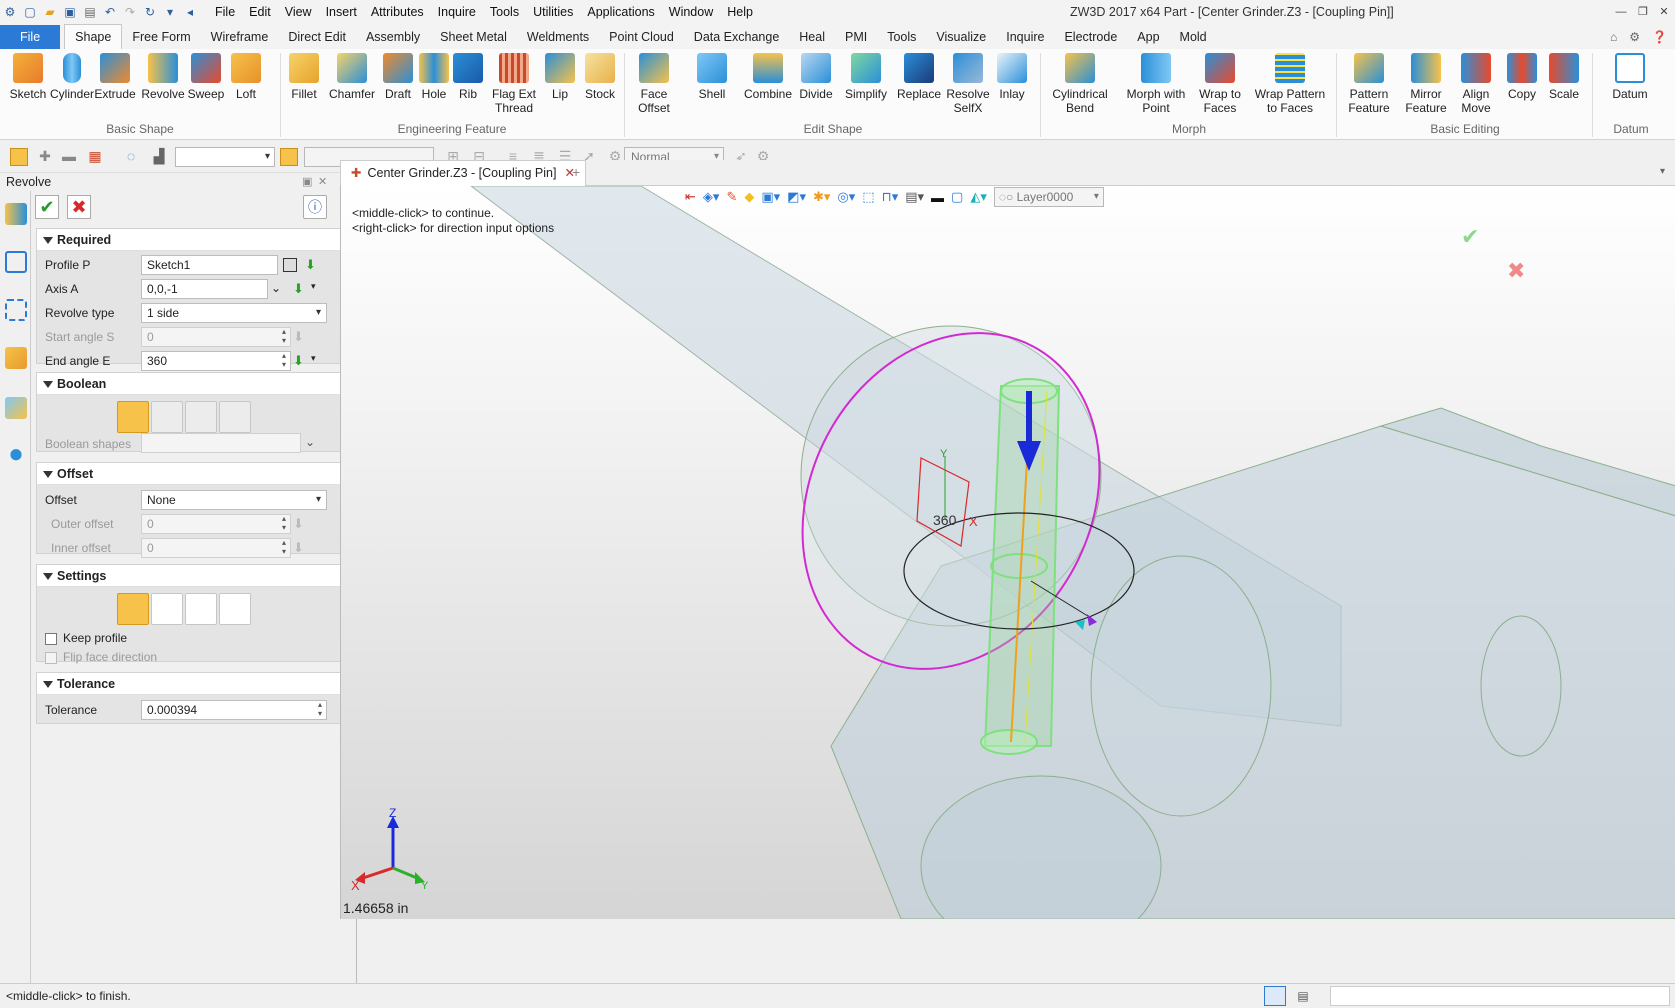 The width and height of the screenshot is (1675, 1008). Describe the element at coordinates (16, 310) in the screenshot. I see `assembly-tree-icon` at that location.